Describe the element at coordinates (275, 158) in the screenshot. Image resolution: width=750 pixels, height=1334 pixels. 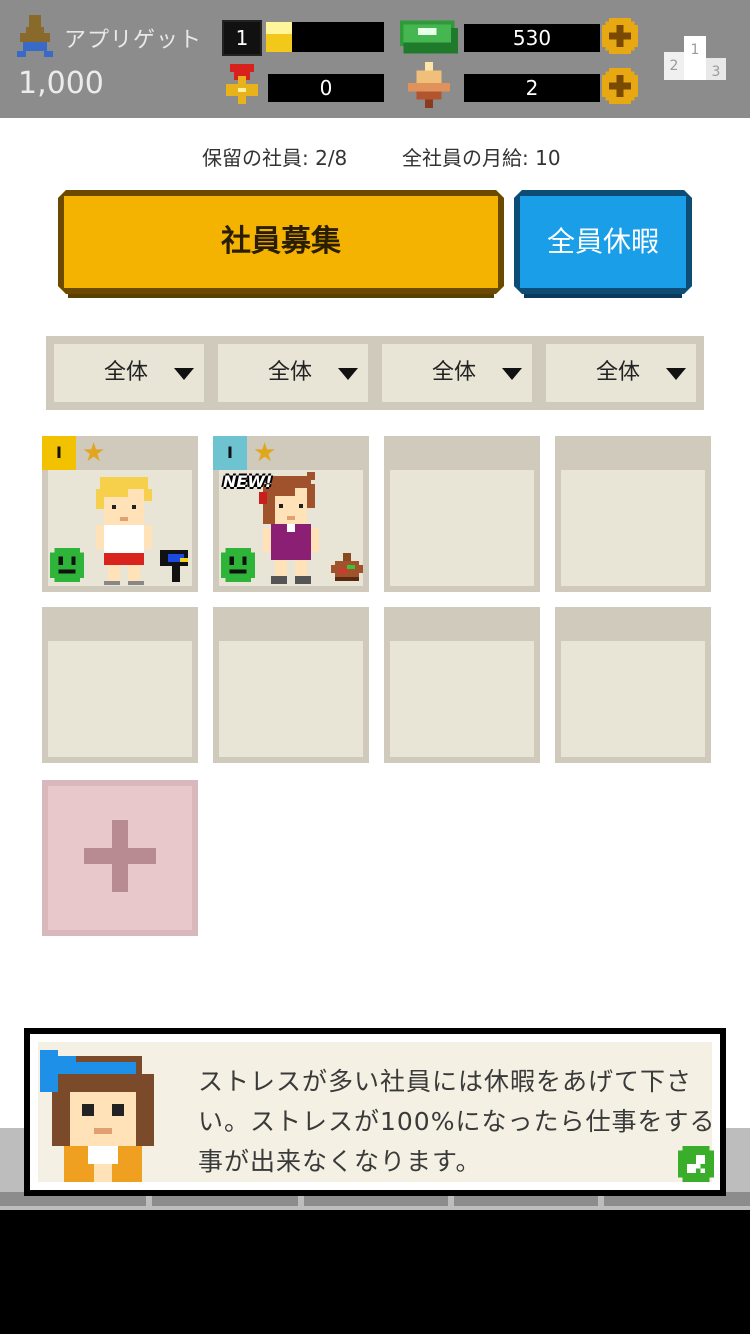
I see `pending-staff-count: 保留の社員: 2/8` at that location.